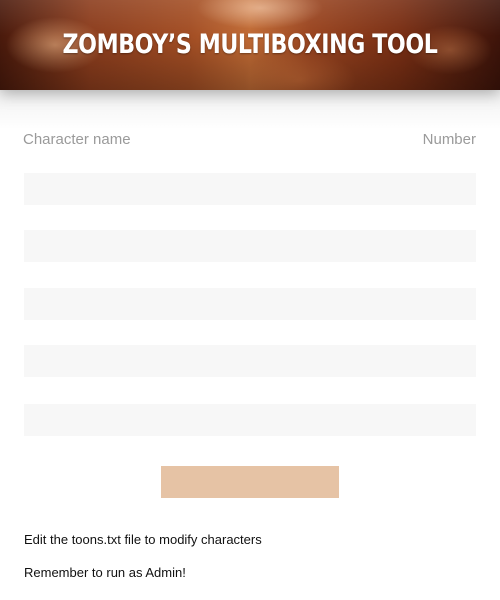 This screenshot has width=500, height=600. I want to click on app-title: ZOMBOY’S MULTIBOXING TOOL, so click(250, 44).